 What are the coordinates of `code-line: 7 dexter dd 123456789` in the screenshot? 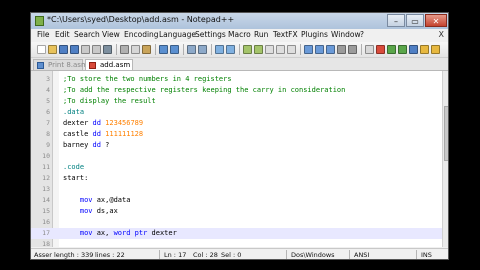 It's located at (236, 123).